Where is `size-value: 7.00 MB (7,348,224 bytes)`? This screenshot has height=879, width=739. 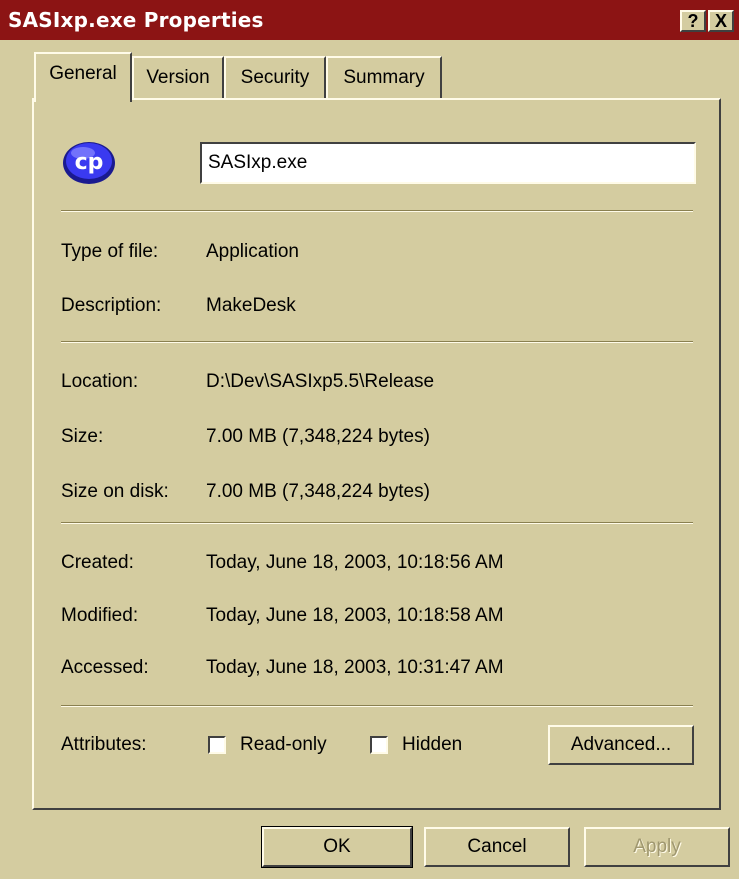 size-value: 7.00 MB (7,348,224 bytes) is located at coordinates (318, 436).